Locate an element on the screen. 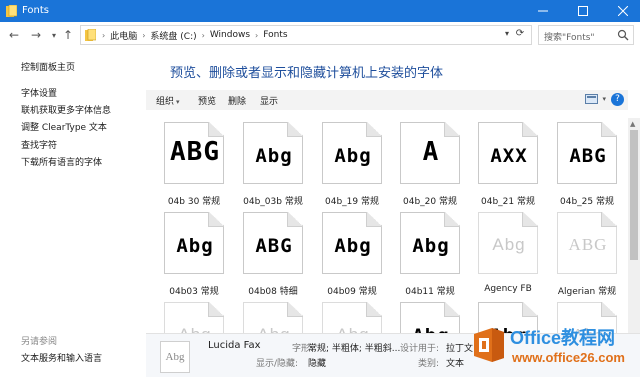  breadcrumb-fonts: Fonts is located at coordinates (275, 35).